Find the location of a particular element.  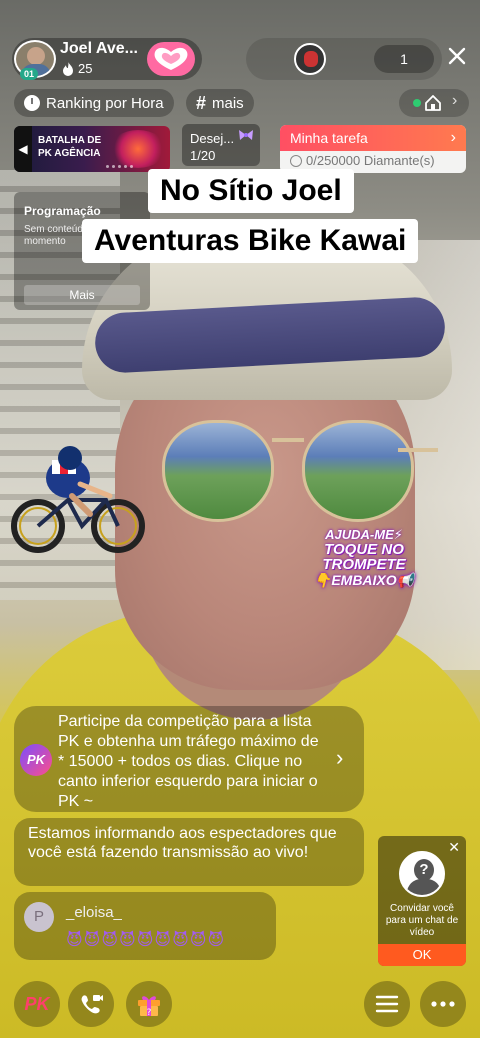

host-level-badge: 01 is located at coordinates (29, 74).